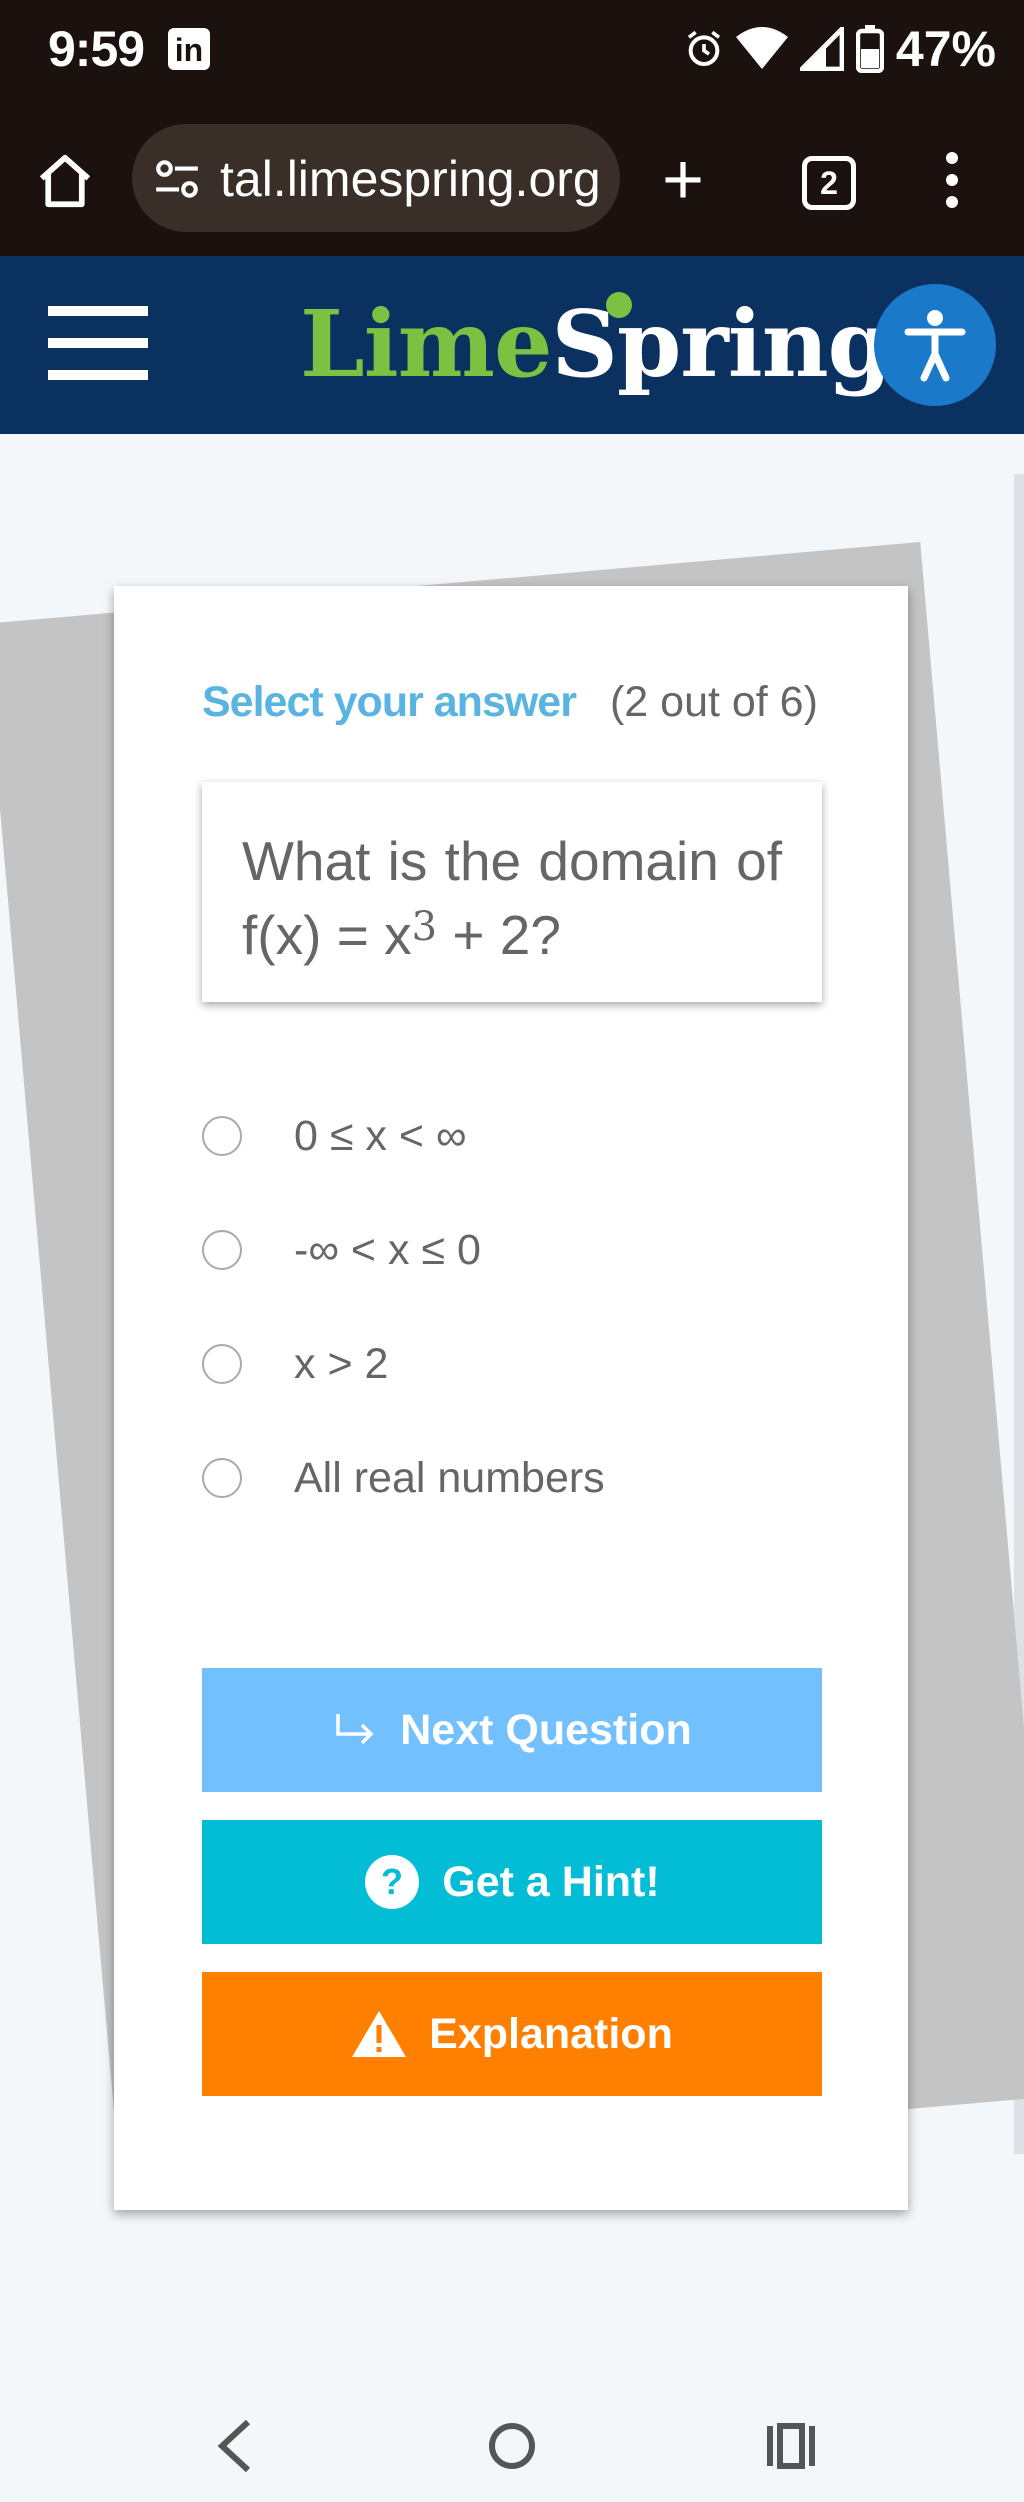 The image size is (1024, 2502). I want to click on quiz-heading: Select your answer (2 out of 6), so click(510, 702).